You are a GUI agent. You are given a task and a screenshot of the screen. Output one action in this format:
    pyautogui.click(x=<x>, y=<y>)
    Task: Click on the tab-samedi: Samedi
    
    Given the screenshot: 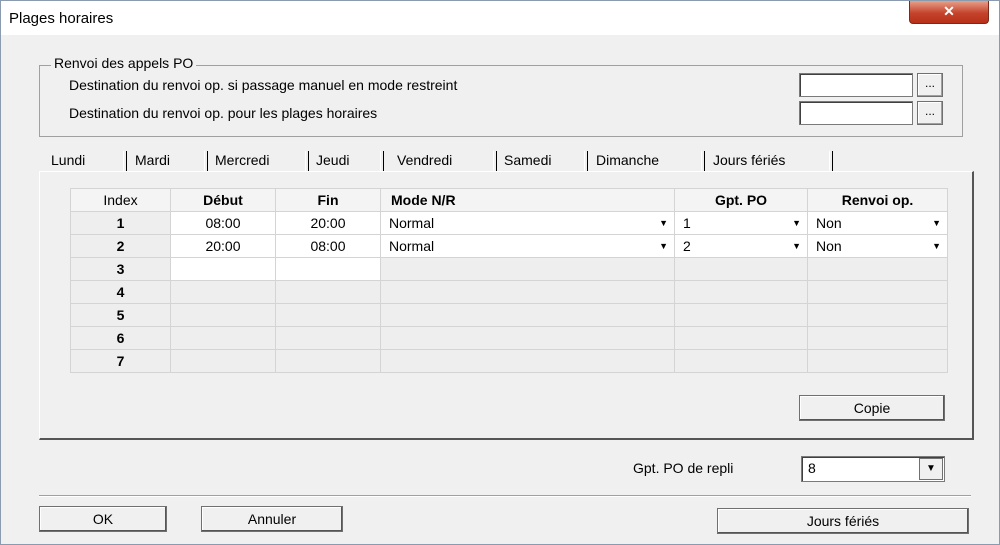 What is the action you would take?
    pyautogui.click(x=527, y=160)
    